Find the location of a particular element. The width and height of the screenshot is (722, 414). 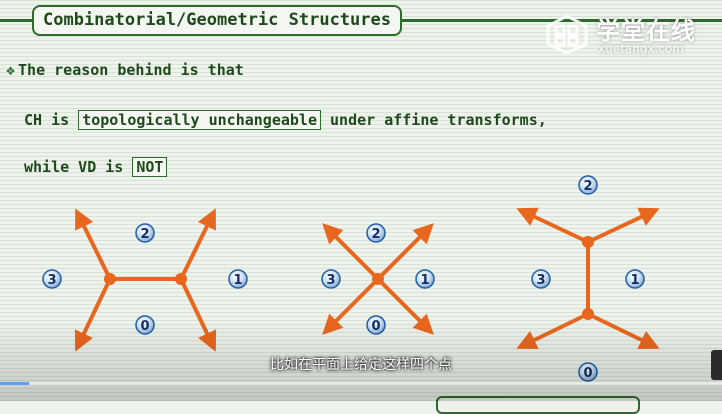

vd-prefix-text: while VD is is located at coordinates (78, 167).